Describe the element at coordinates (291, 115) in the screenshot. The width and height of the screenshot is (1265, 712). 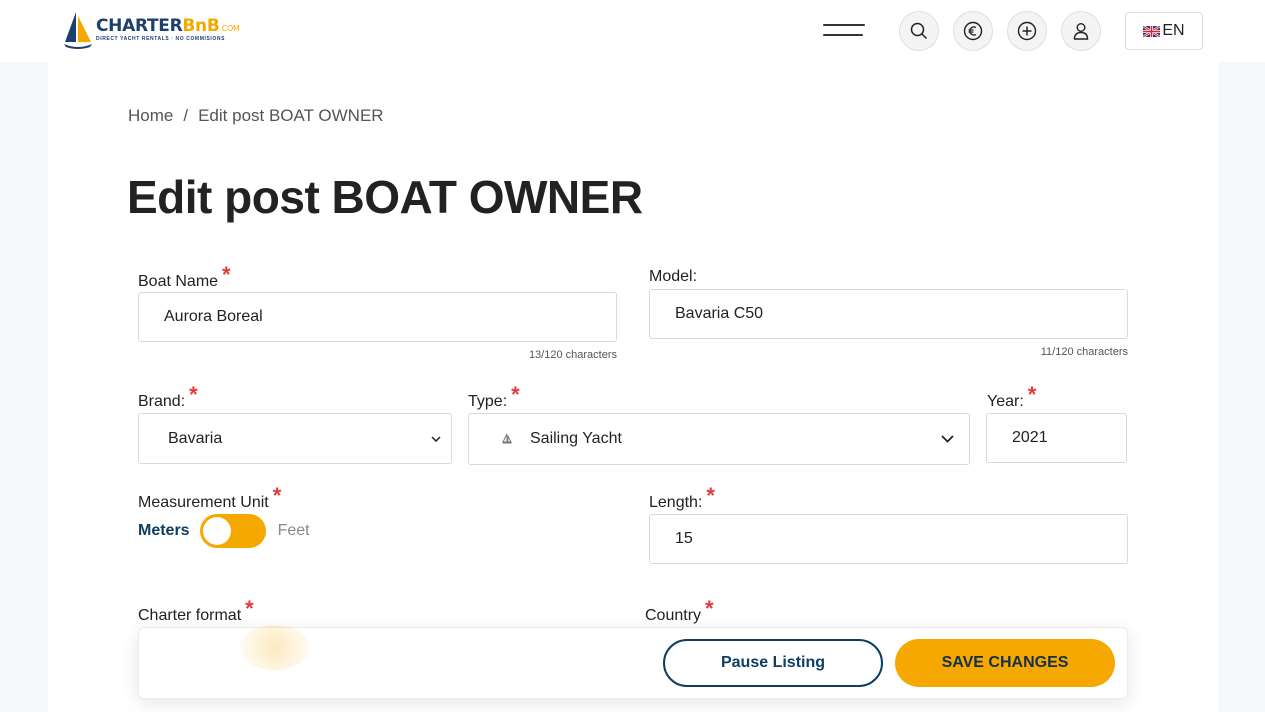
I see `breadcrumb-current: Edit post BOAT OWNER` at that location.